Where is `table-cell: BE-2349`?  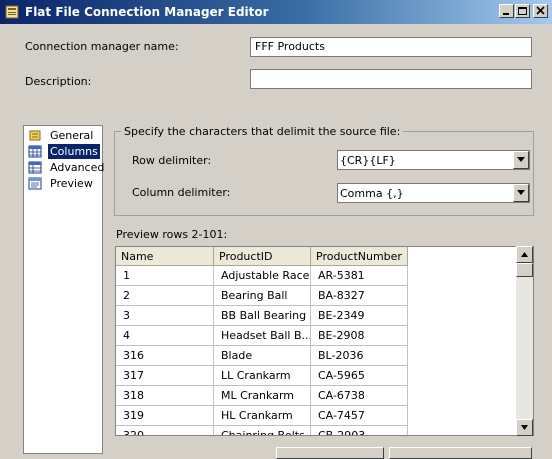 table-cell: BE-2349 is located at coordinates (359, 316).